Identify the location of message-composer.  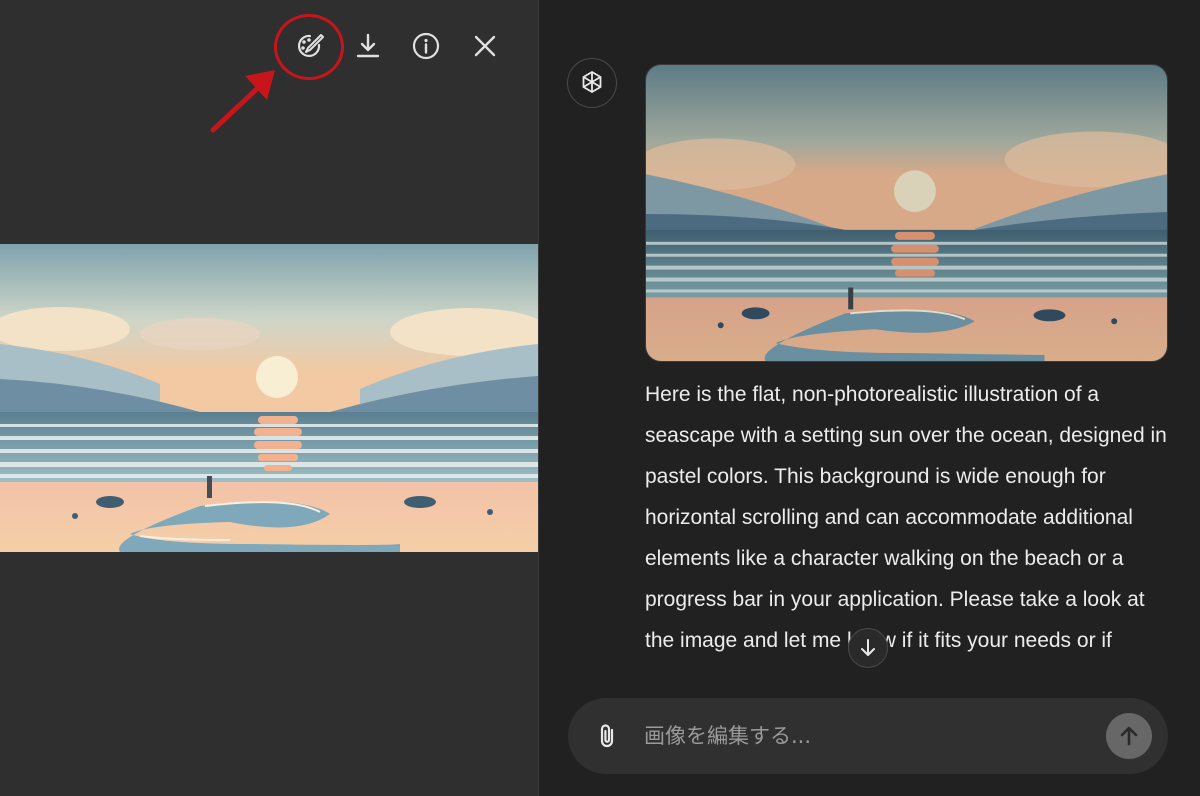
(868, 736).